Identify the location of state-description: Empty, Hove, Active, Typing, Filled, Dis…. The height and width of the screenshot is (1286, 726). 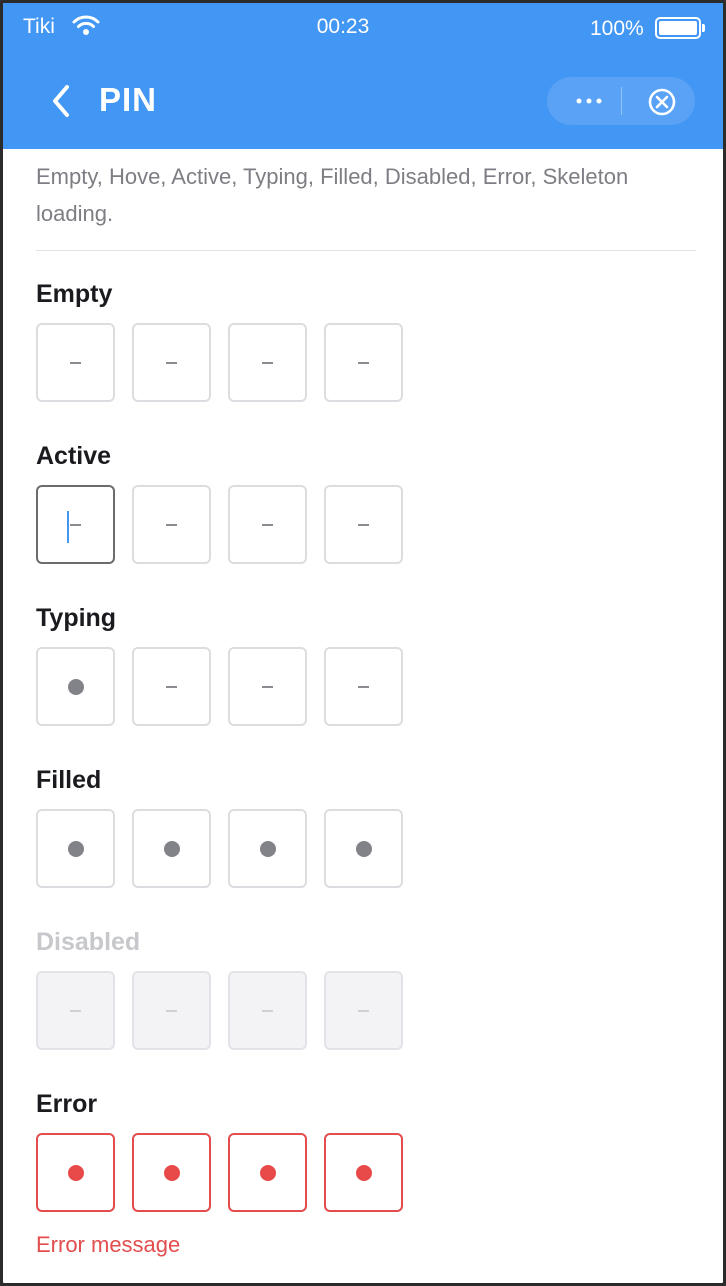
(332, 195).